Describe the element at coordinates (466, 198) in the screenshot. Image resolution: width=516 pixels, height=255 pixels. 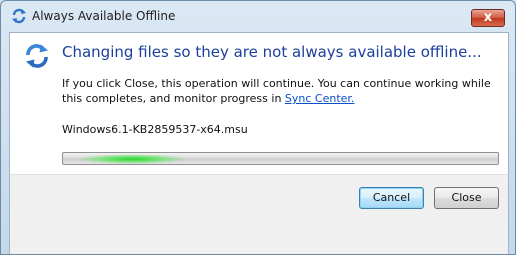
I see `close-button: Close` at that location.